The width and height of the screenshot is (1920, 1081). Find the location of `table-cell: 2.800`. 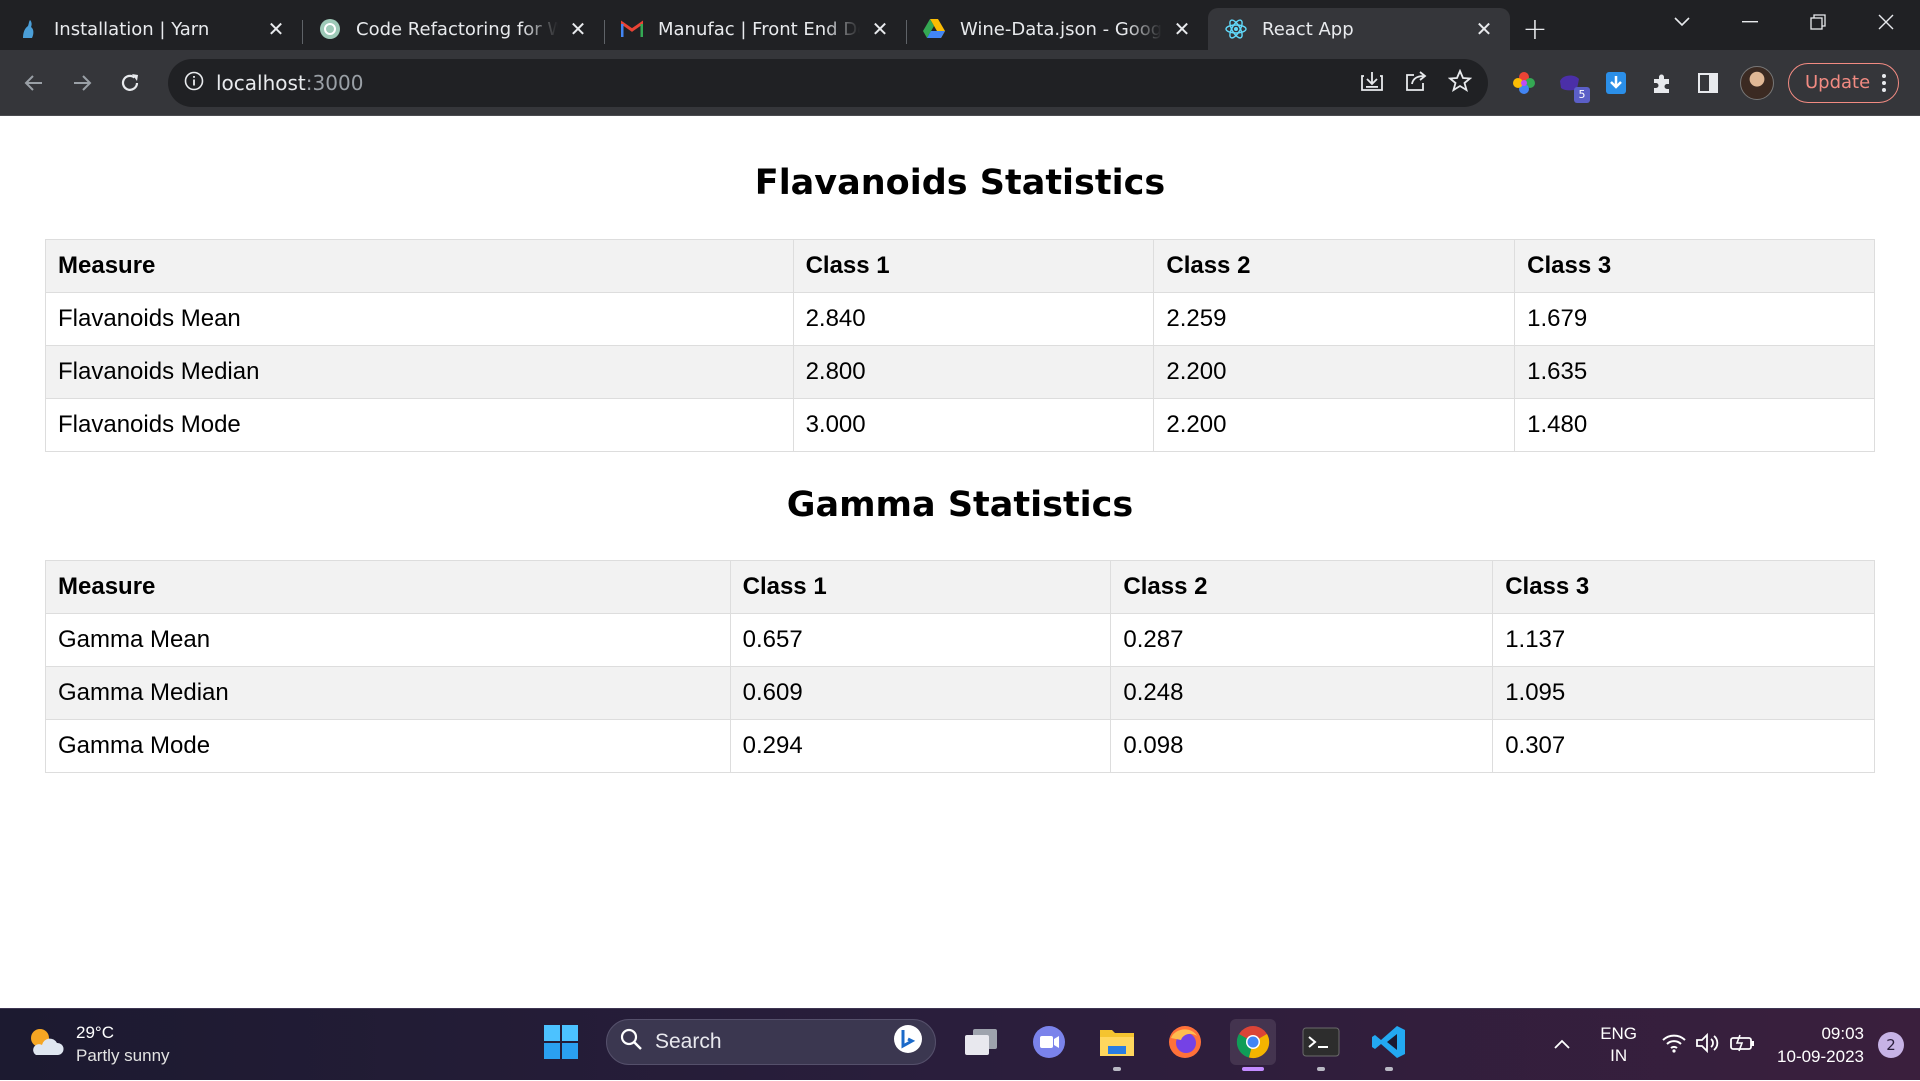

table-cell: 2.800 is located at coordinates (973, 372).